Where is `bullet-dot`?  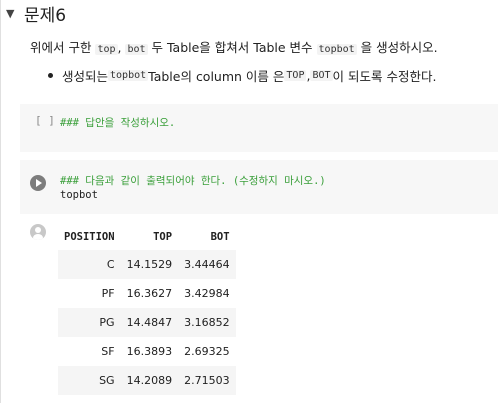
bullet-dot is located at coordinates (50, 75).